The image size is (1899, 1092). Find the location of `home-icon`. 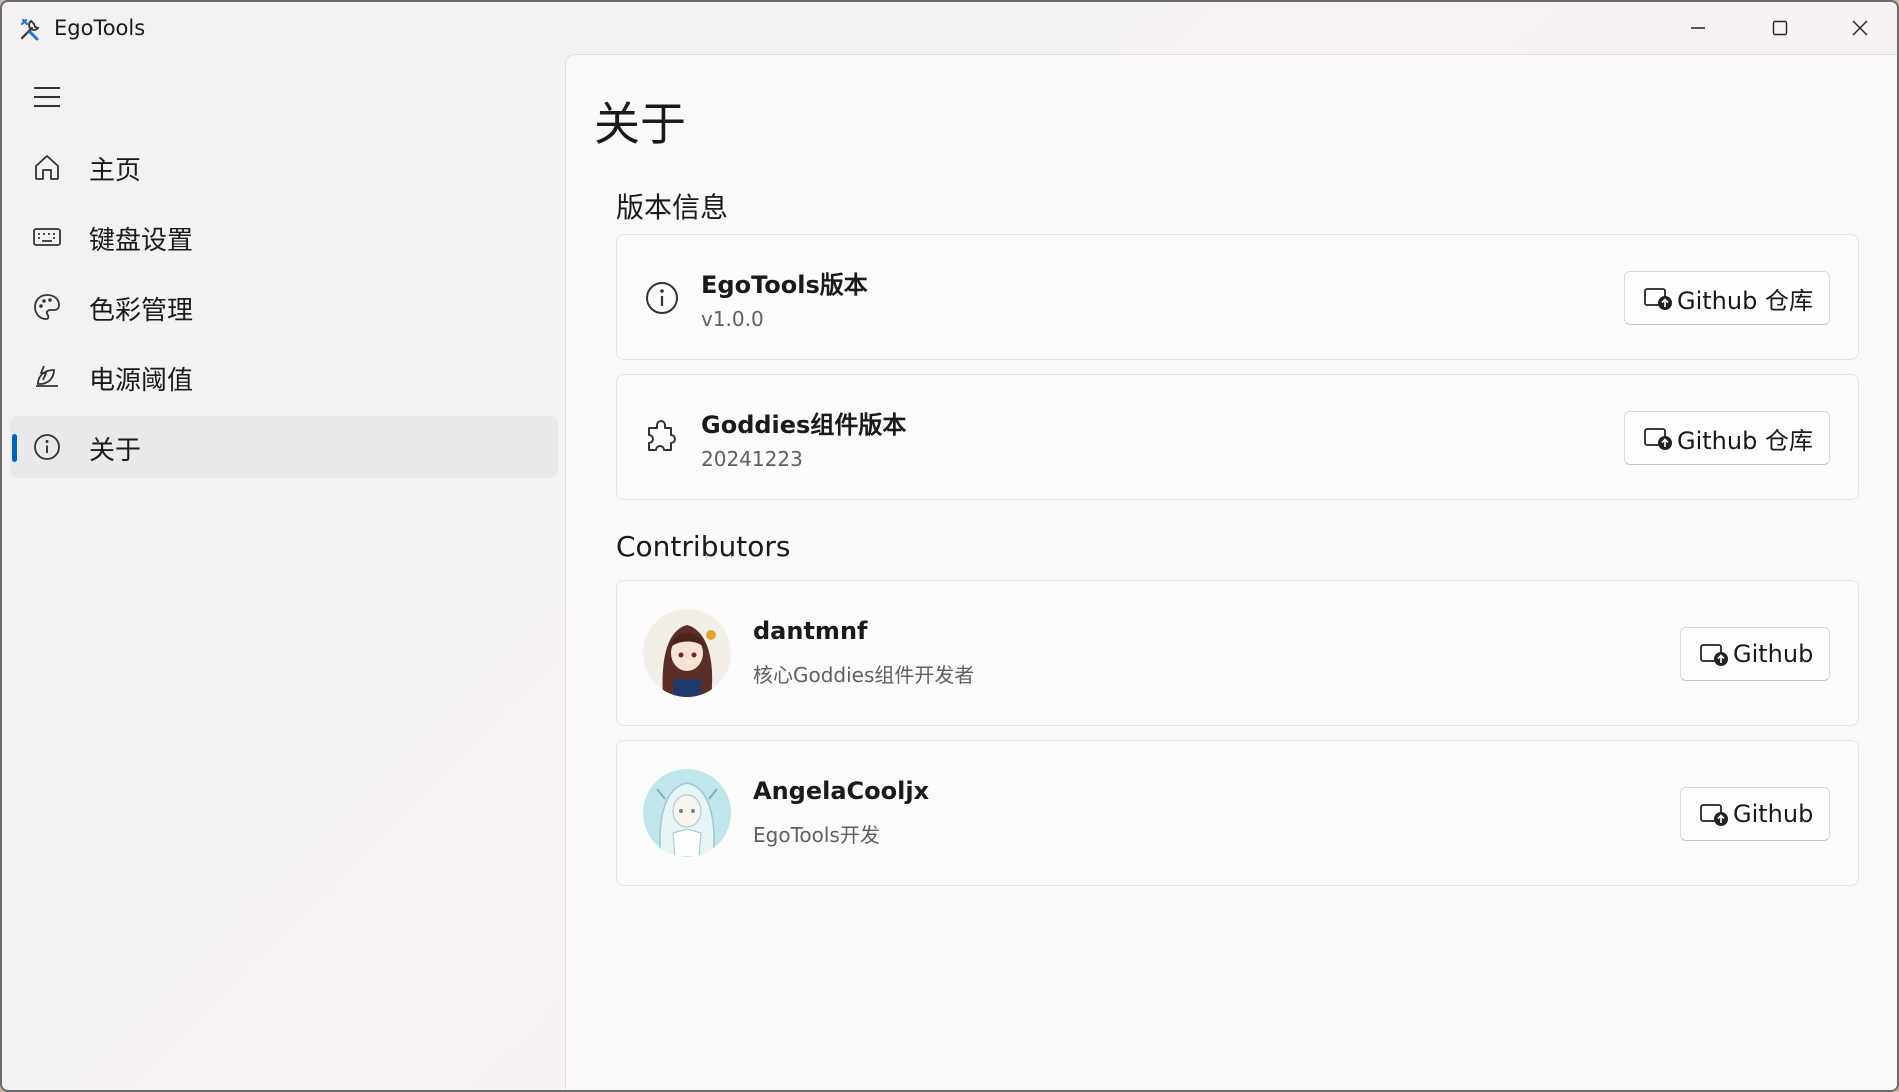

home-icon is located at coordinates (47, 167).